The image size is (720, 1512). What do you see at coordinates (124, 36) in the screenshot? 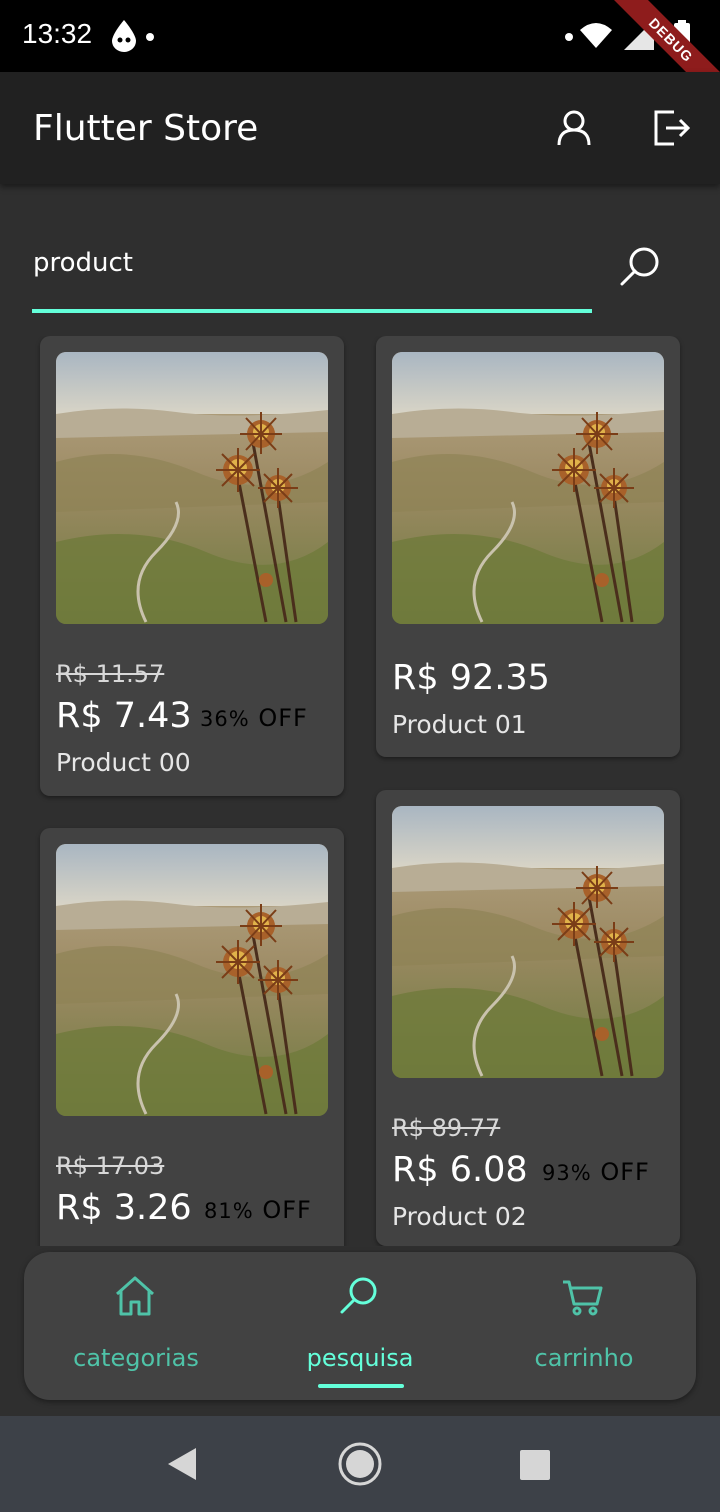
I see `notification-drop-icon` at bounding box center [124, 36].